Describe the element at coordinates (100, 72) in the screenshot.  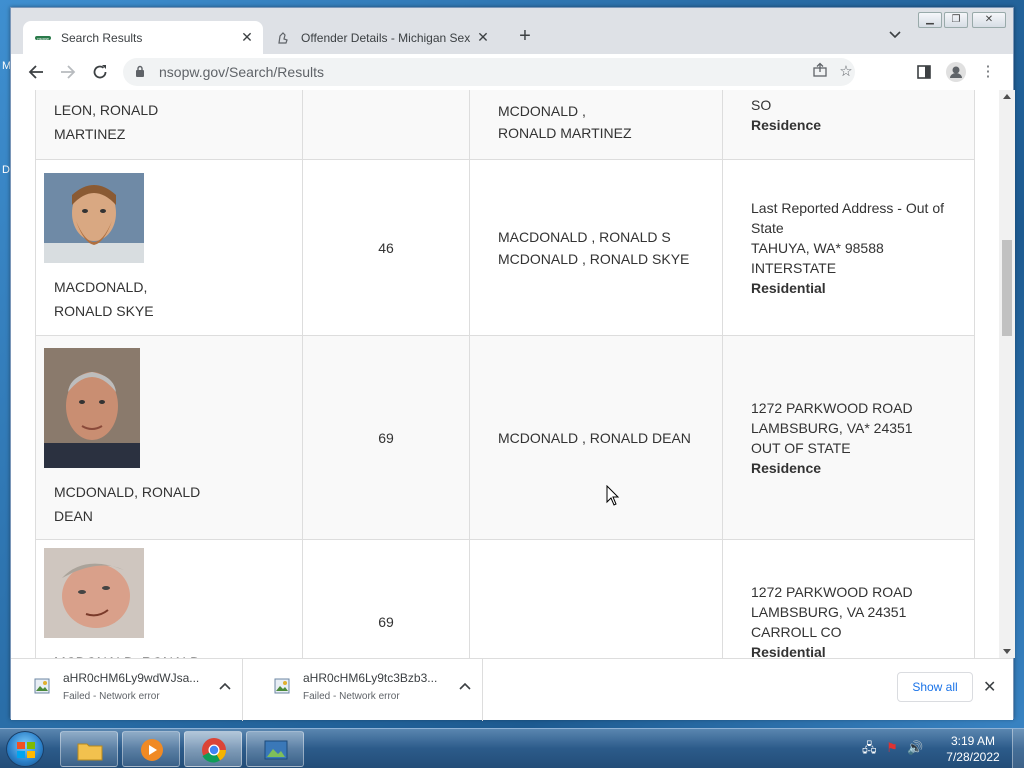
I see `reload-icon` at that location.